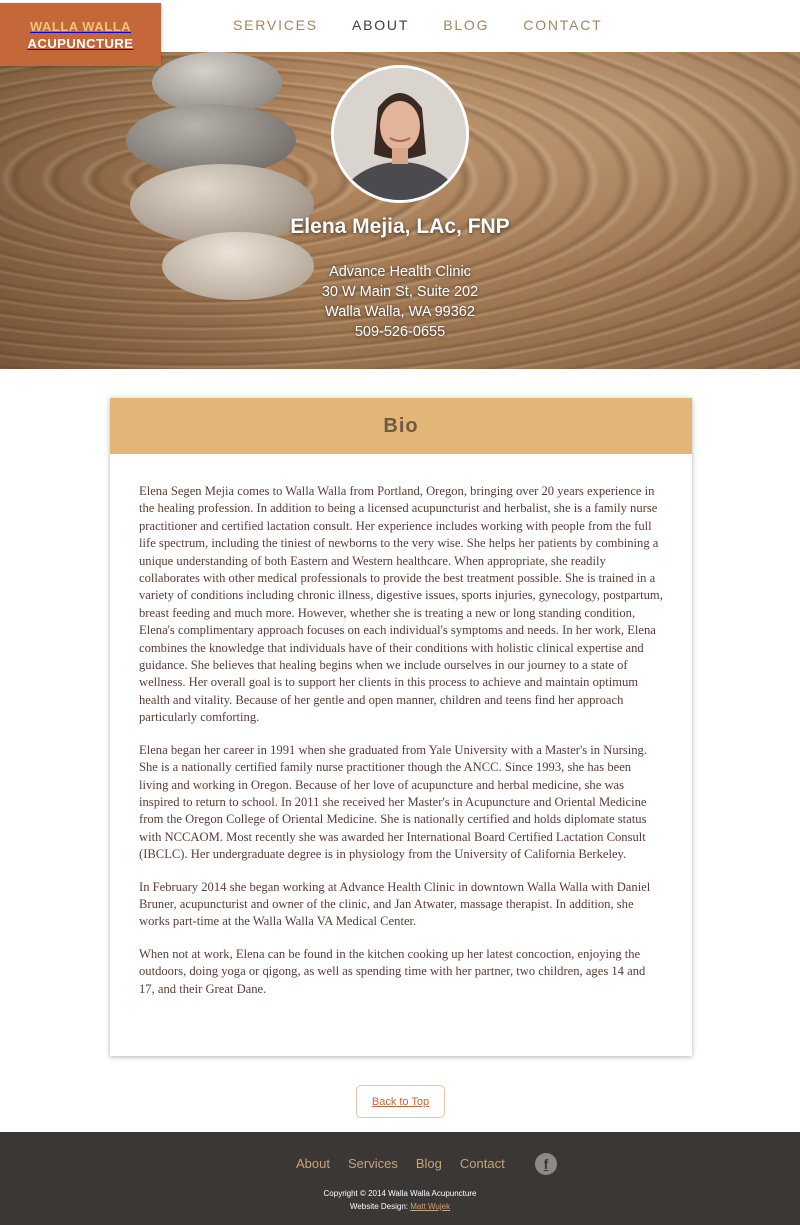 The image size is (800, 1225). What do you see at coordinates (400, 292) in the screenshot?
I see `clinic-street: 30 W Main St, Suite 202` at bounding box center [400, 292].